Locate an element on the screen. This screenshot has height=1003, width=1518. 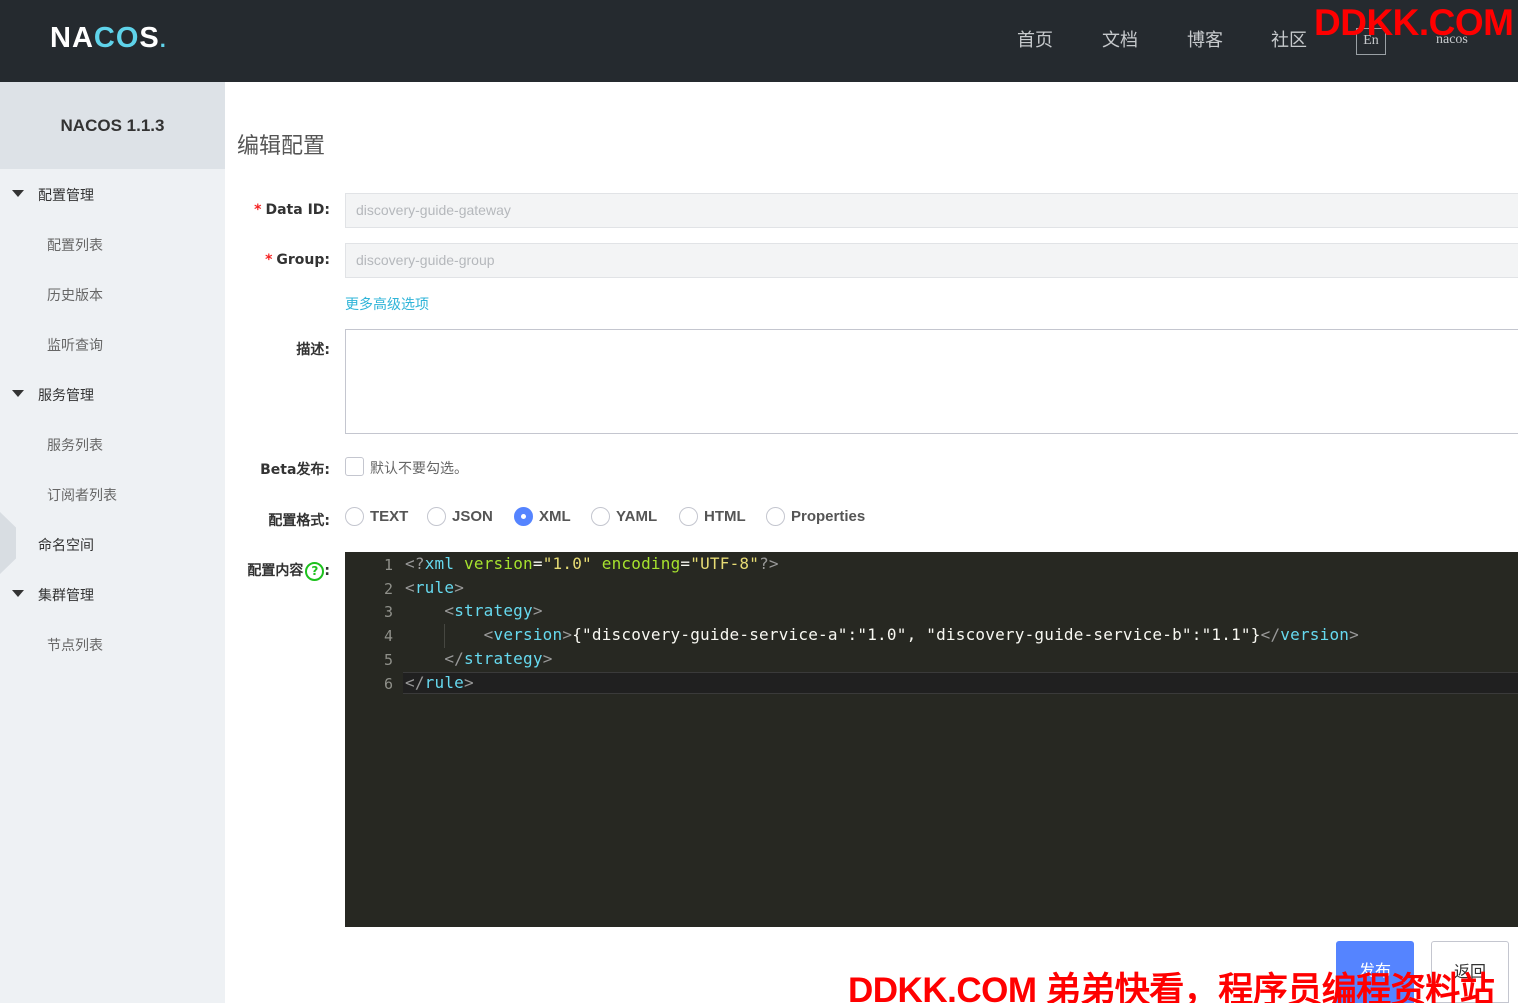
data-id-input: discovery-guide-gateway is located at coordinates (931, 210).